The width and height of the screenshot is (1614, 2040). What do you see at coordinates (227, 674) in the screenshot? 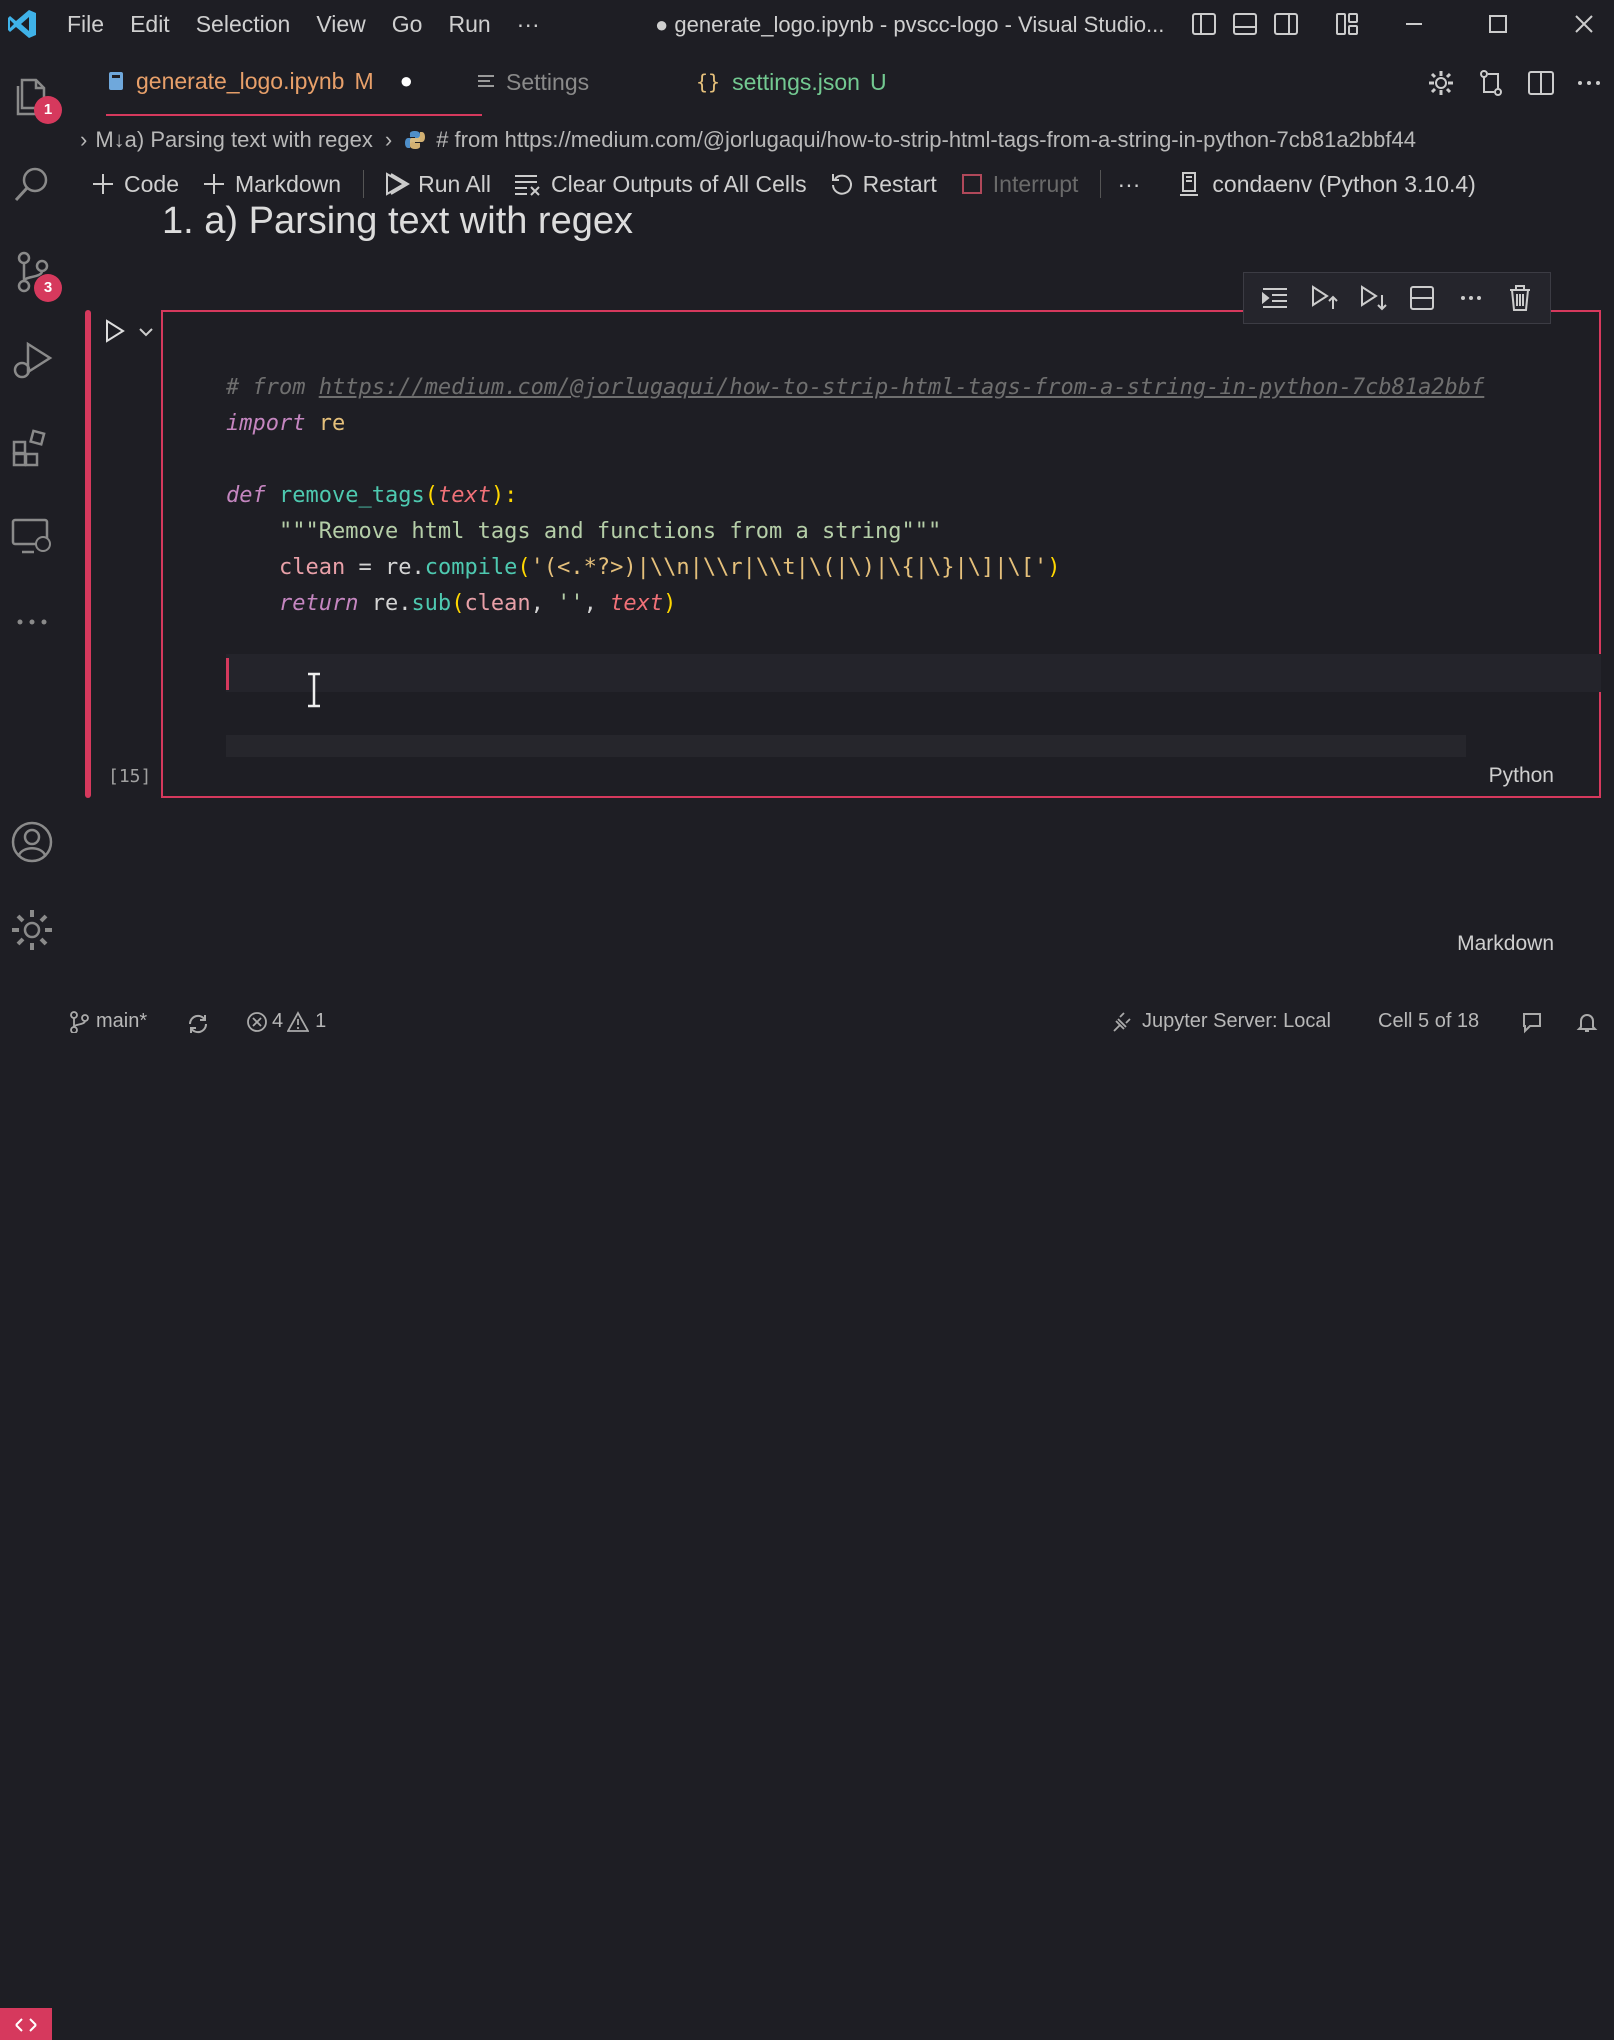
I see `text-cursor` at bounding box center [227, 674].